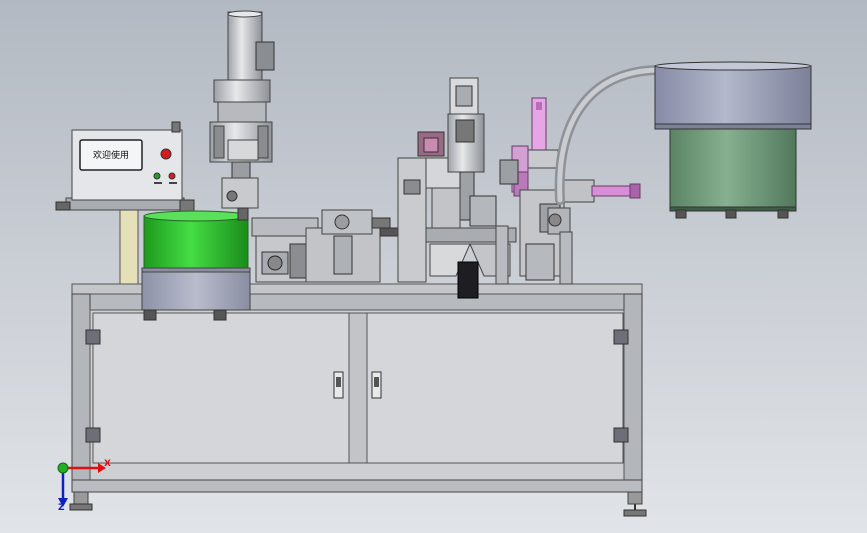 The width and height of the screenshot is (867, 533). I want to click on cabinet-door-right, so click(495, 388).